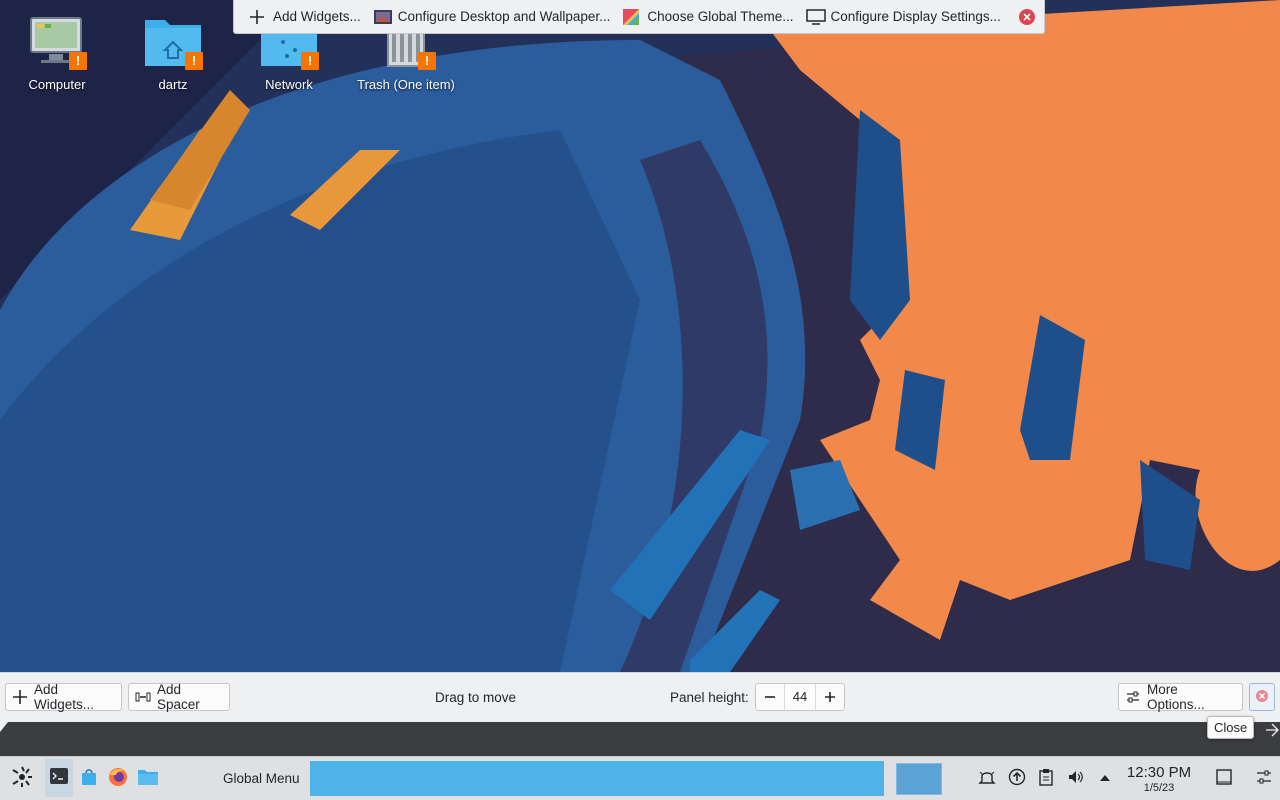  Describe the element at coordinates (57, 84) in the screenshot. I see `desktop-icon-label: Computer` at that location.